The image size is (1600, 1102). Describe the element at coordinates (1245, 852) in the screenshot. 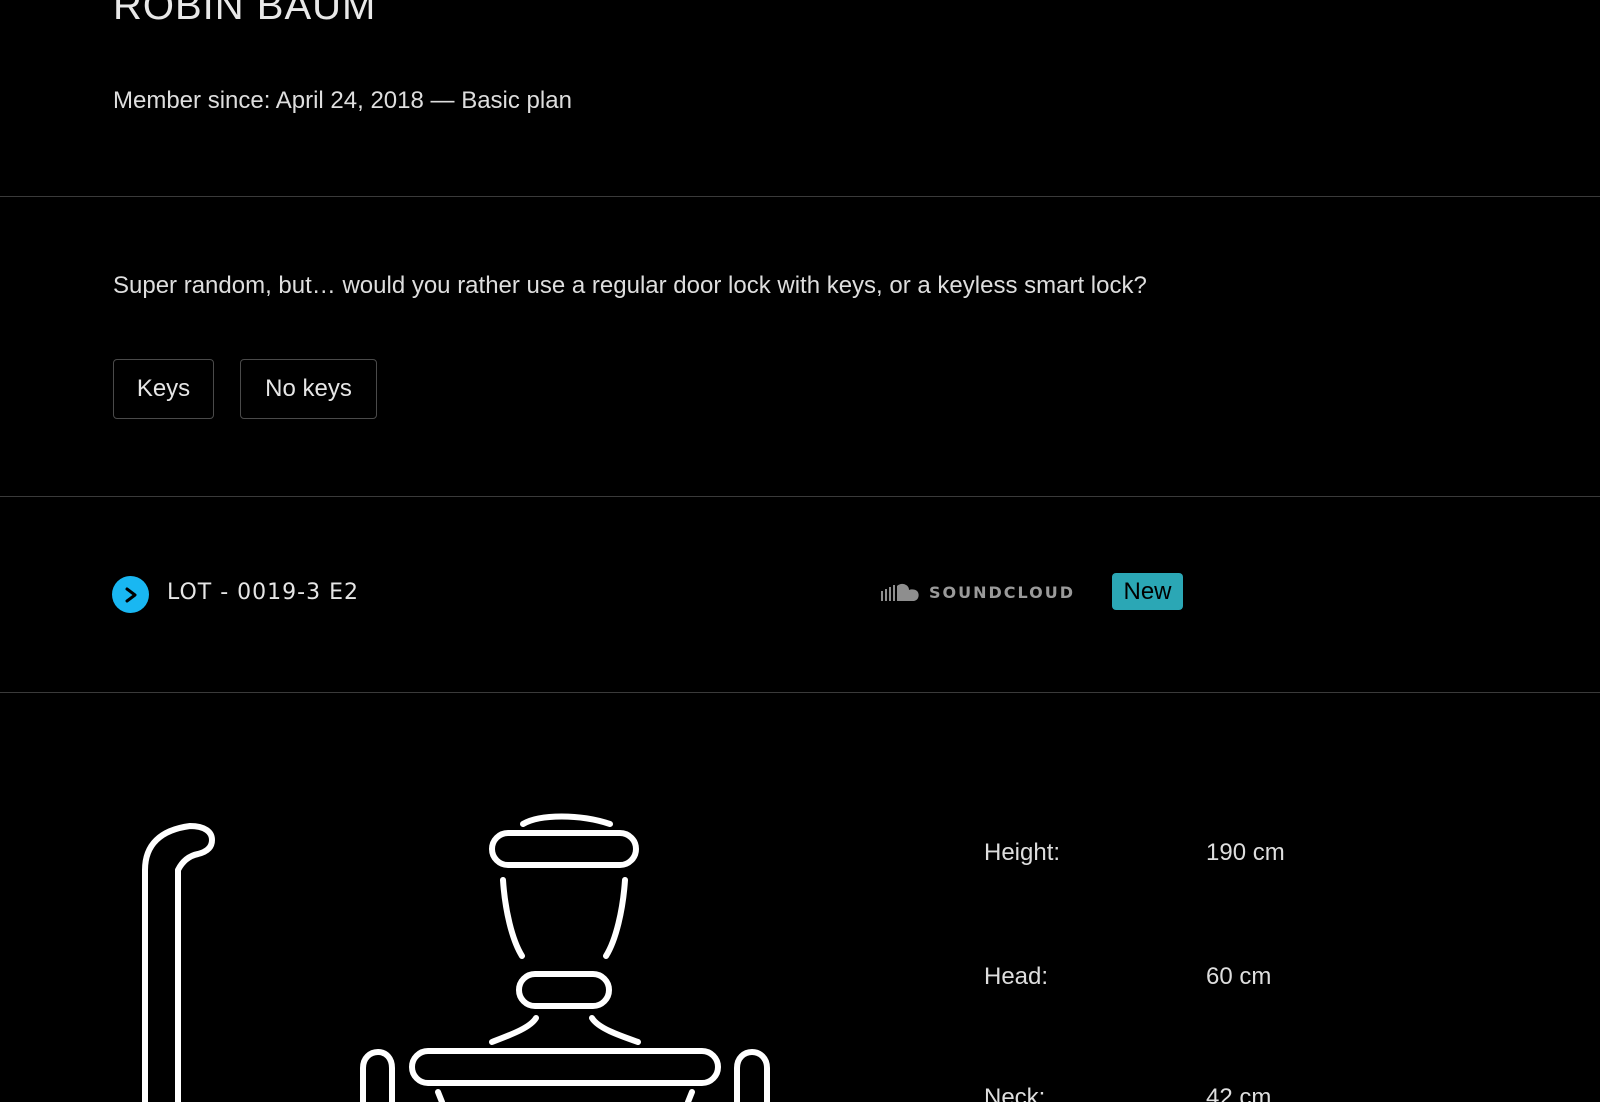

I see `spec-value-height: 190 cm` at that location.